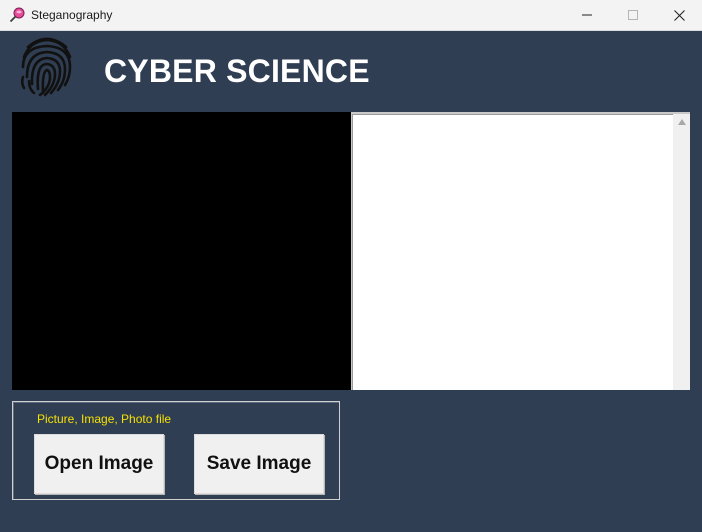 Image resolution: width=702 pixels, height=532 pixels. I want to click on save-image-button: Save Image, so click(259, 464).